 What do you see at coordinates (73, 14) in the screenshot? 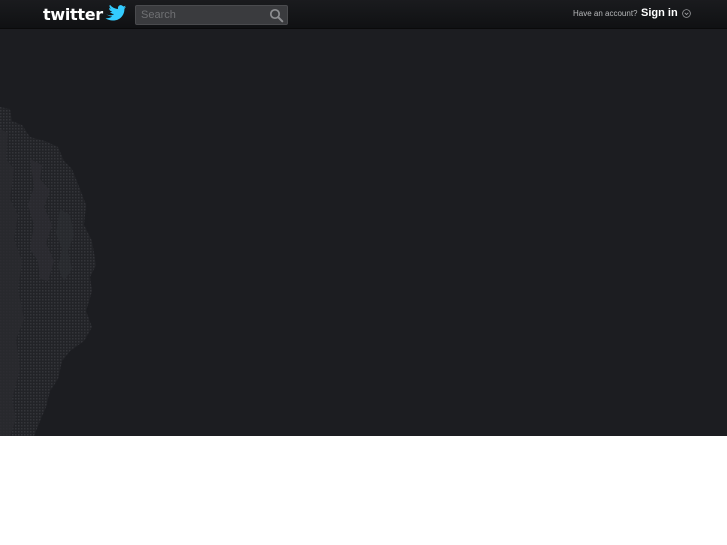
I see `logo-text: twitter` at bounding box center [73, 14].